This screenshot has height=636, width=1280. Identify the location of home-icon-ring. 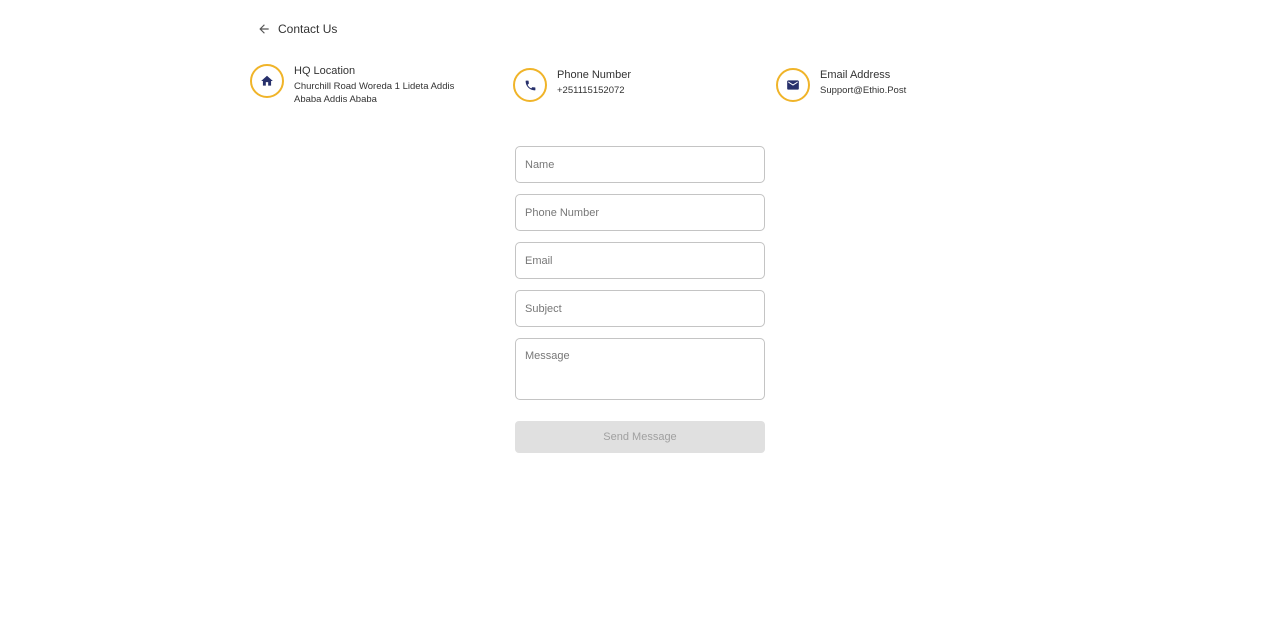
(267, 81).